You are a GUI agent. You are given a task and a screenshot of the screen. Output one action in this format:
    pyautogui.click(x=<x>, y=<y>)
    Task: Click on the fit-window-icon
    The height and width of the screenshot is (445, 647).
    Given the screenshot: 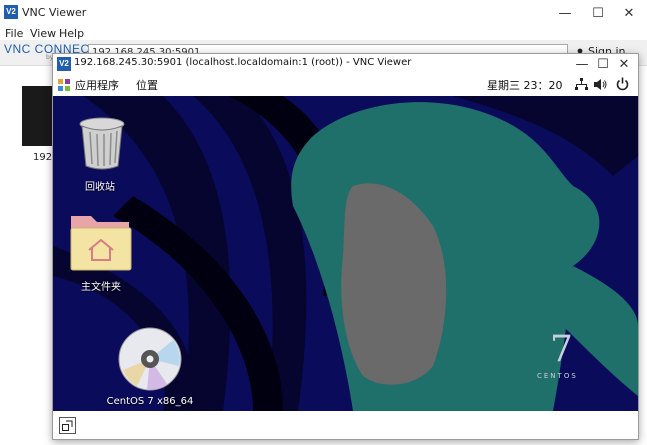 What is the action you would take?
    pyautogui.click(x=67, y=425)
    